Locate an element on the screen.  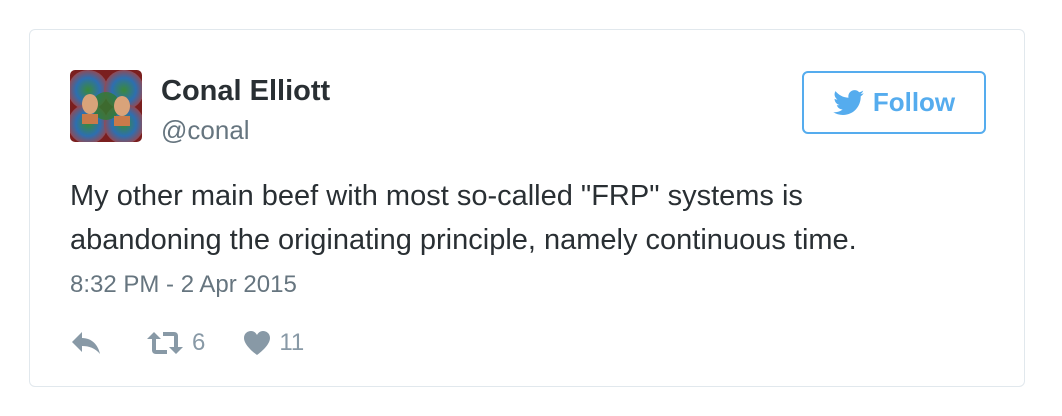
tweet-actions: 6 11 is located at coordinates (187, 343).